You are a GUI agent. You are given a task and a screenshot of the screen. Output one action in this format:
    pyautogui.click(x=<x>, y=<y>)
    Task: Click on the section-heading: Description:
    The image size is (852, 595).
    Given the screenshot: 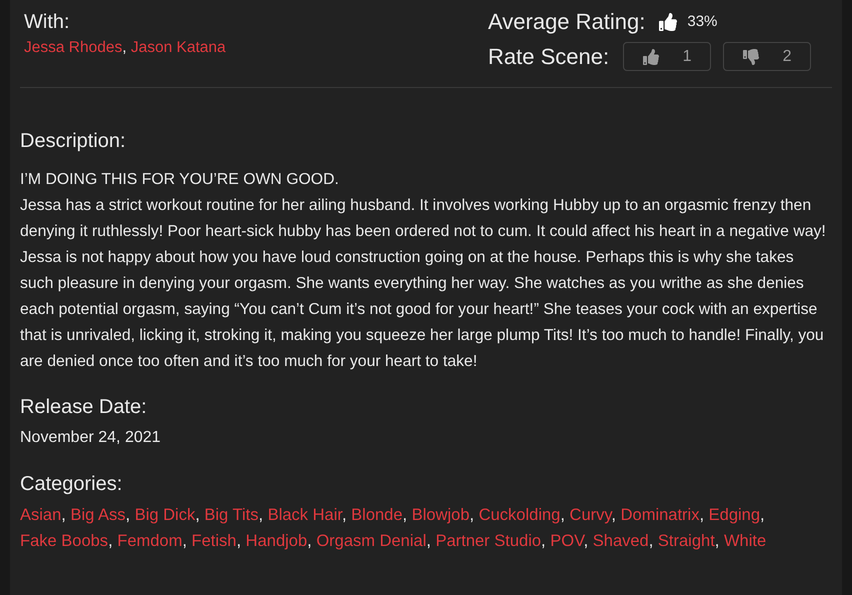 What is the action you would take?
    pyautogui.click(x=73, y=141)
    